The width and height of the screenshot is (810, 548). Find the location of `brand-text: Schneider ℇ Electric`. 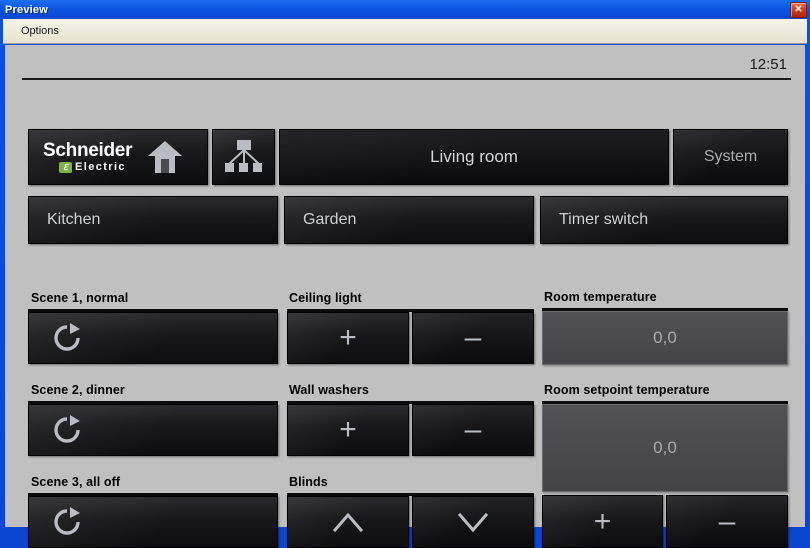

brand-text: Schneider ℇ Electric is located at coordinates (87, 157).